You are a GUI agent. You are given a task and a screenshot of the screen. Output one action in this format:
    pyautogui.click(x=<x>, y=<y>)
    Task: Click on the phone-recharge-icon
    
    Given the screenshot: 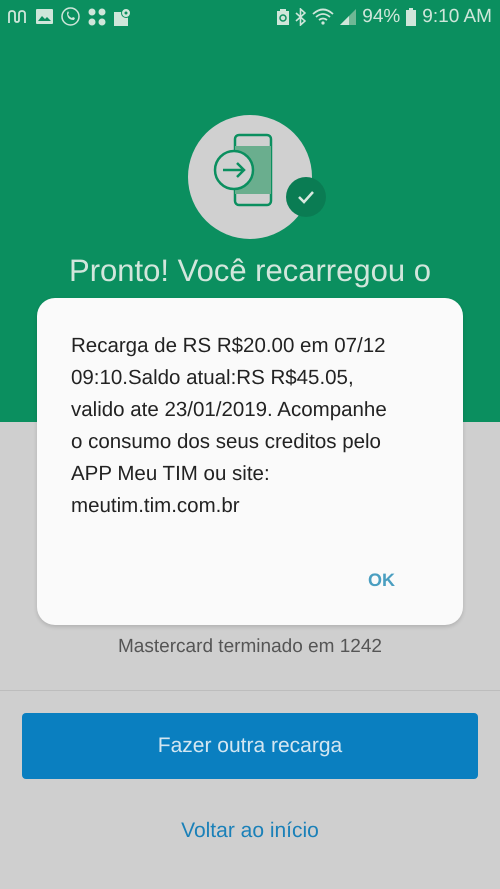 What is the action you would take?
    pyautogui.click(x=250, y=177)
    